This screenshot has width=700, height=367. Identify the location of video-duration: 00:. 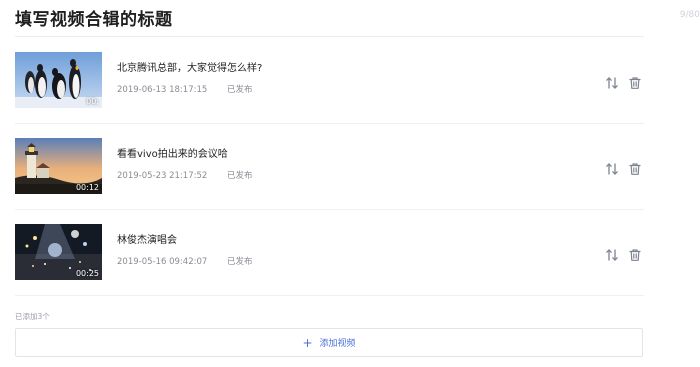
(92, 101).